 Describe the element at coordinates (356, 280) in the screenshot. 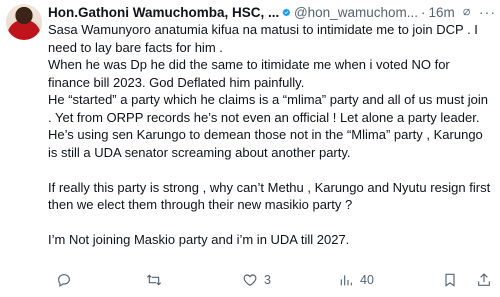

I see `views-button: 40` at that location.